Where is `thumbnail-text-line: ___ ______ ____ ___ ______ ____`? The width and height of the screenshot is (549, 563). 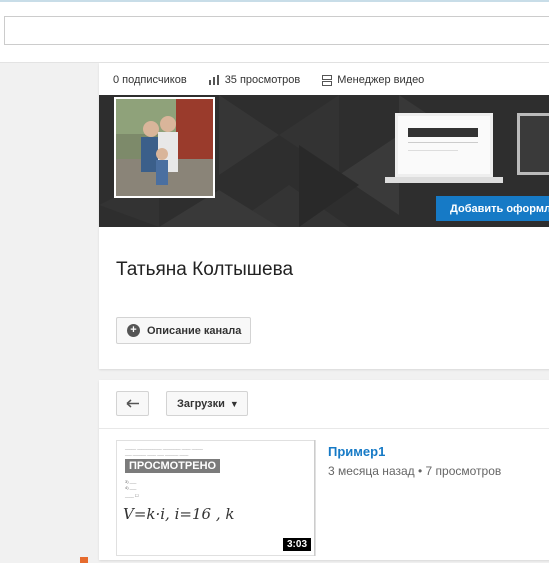 thumbnail-text-line: ___ ______ ____ ___ ______ ____ is located at coordinates (157, 453).